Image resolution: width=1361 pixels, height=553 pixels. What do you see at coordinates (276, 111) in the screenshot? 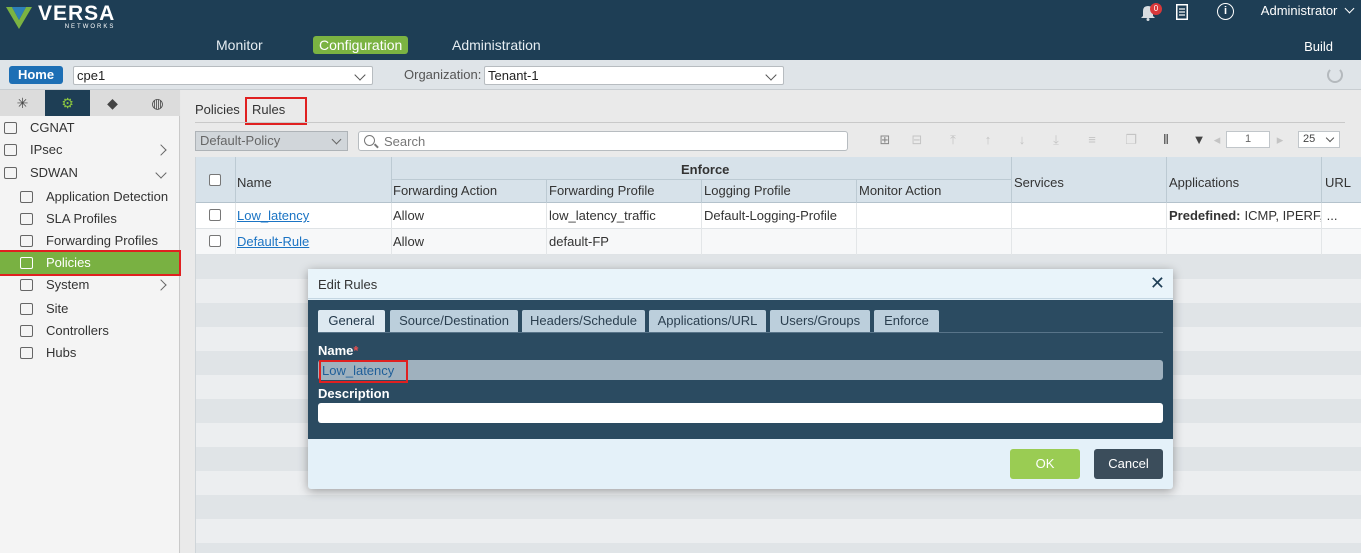
I see `rules-tab-highlight` at bounding box center [276, 111].